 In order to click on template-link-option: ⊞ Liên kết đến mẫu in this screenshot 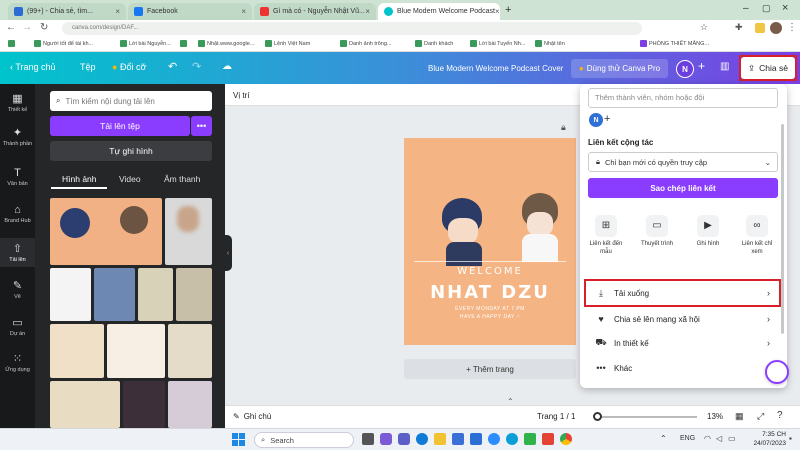, I will do `click(606, 235)`.